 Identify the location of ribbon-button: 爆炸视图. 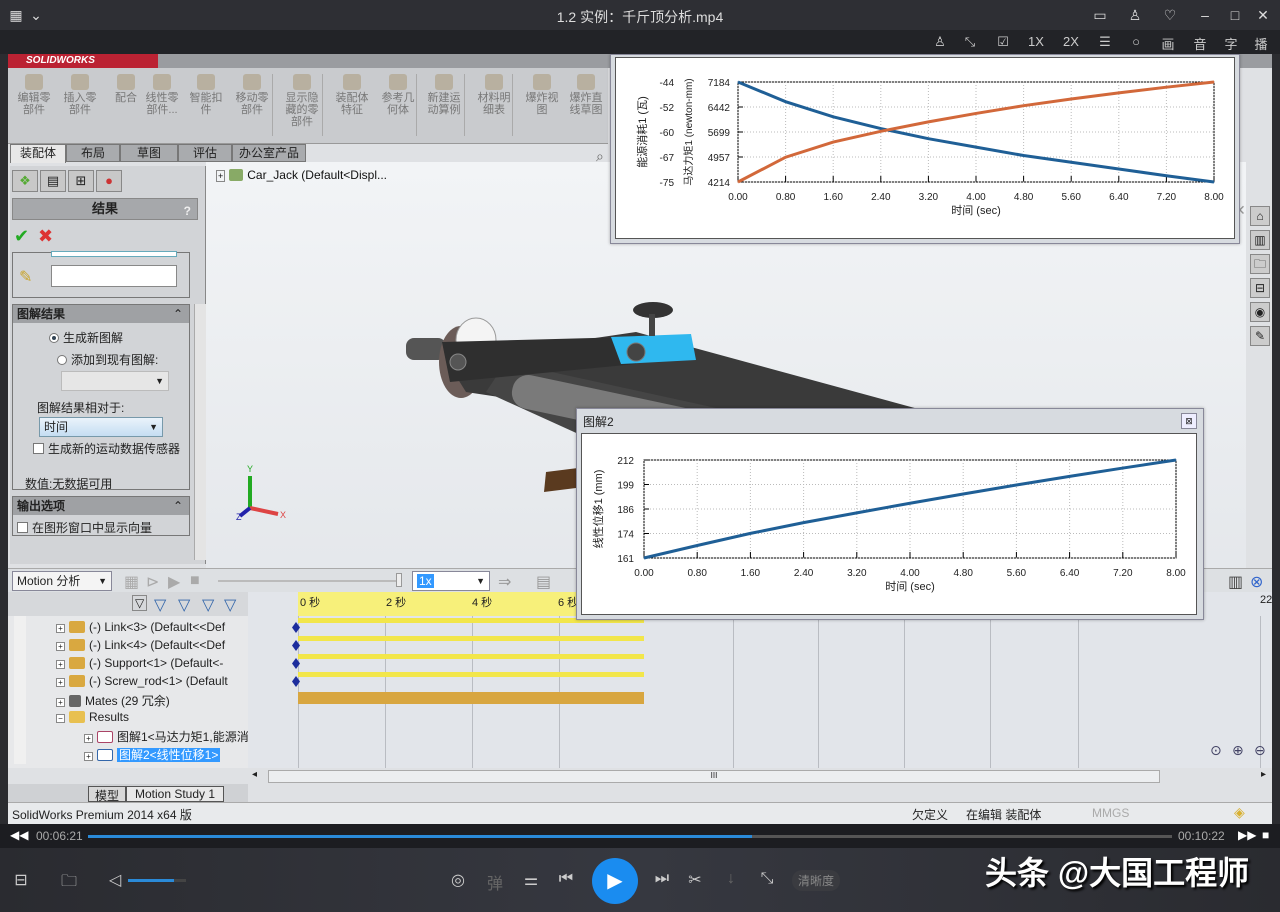
(542, 95).